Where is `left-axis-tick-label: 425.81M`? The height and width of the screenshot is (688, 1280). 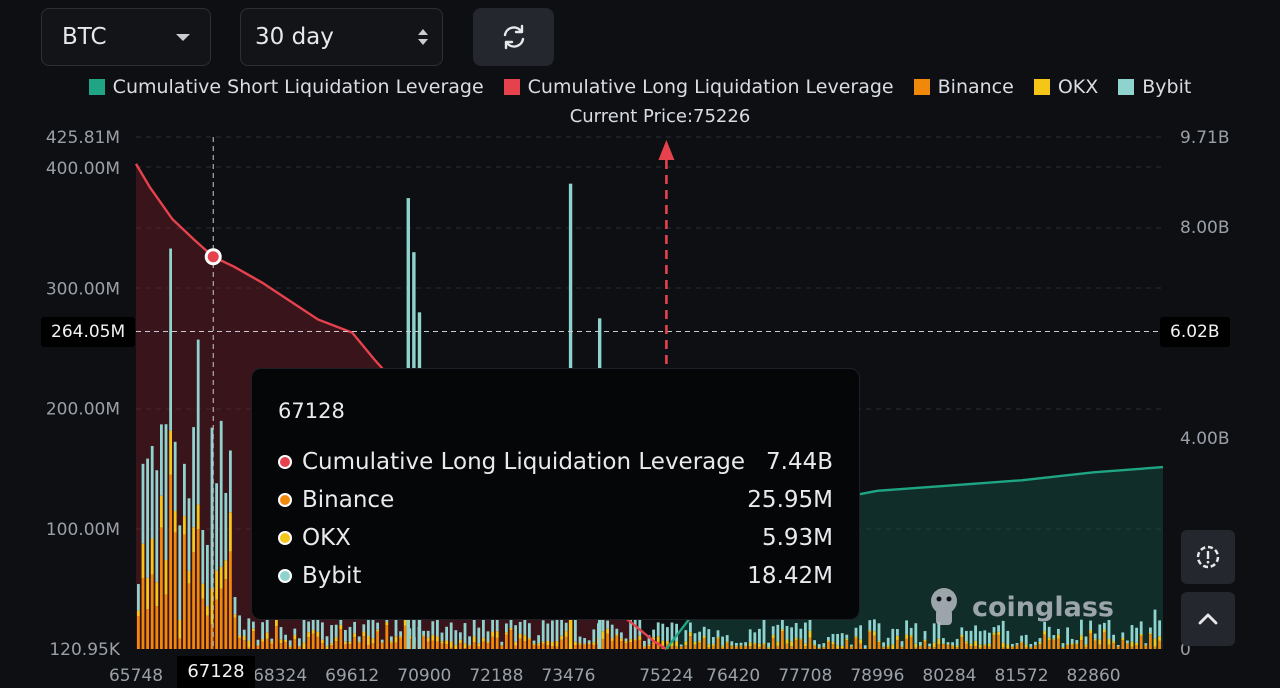 left-axis-tick-label: 425.81M is located at coordinates (83, 138).